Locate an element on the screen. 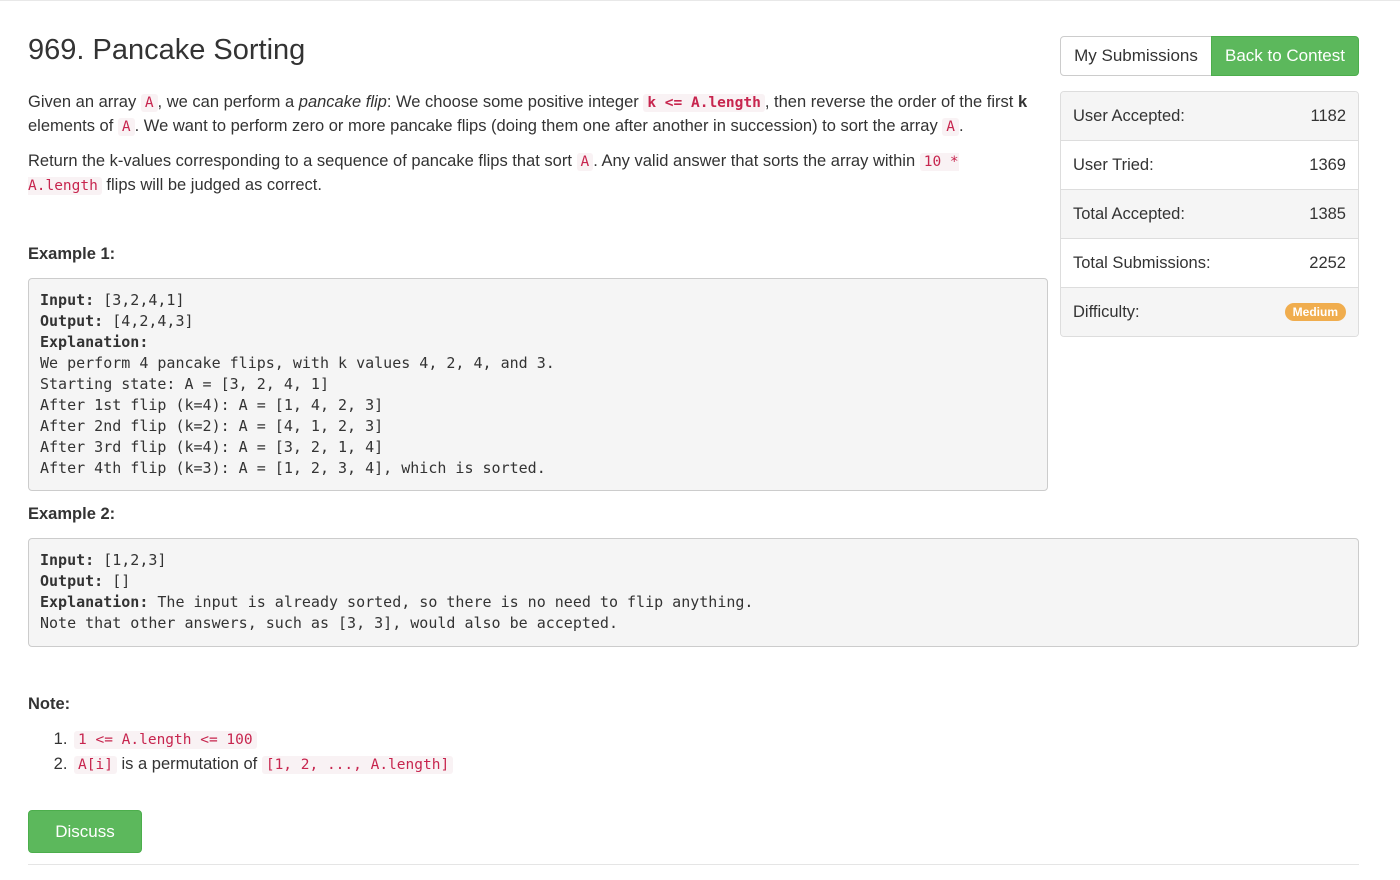 This screenshot has height=880, width=1400. inline-code: 1 <= A.length <= 100 is located at coordinates (165, 740).